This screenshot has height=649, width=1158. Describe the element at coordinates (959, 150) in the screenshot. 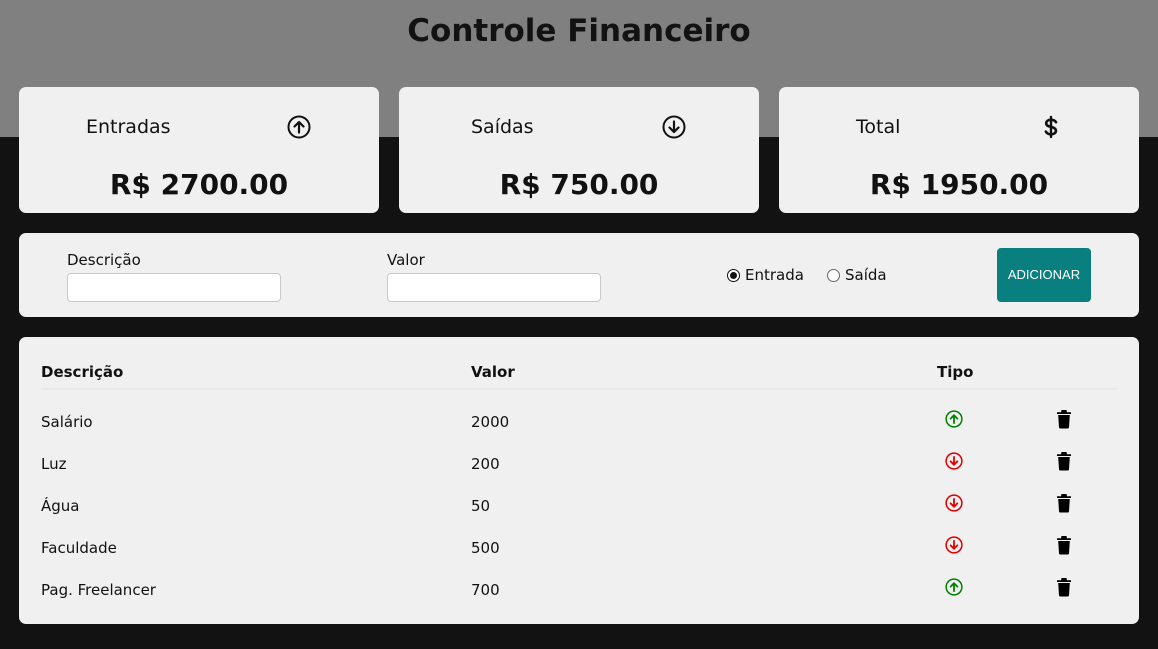

I see `total-card: Total R$ 1950.00` at that location.